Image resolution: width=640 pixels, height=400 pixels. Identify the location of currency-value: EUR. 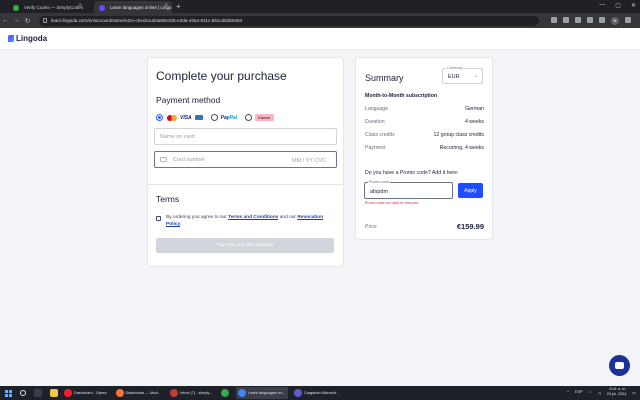
(454, 77).